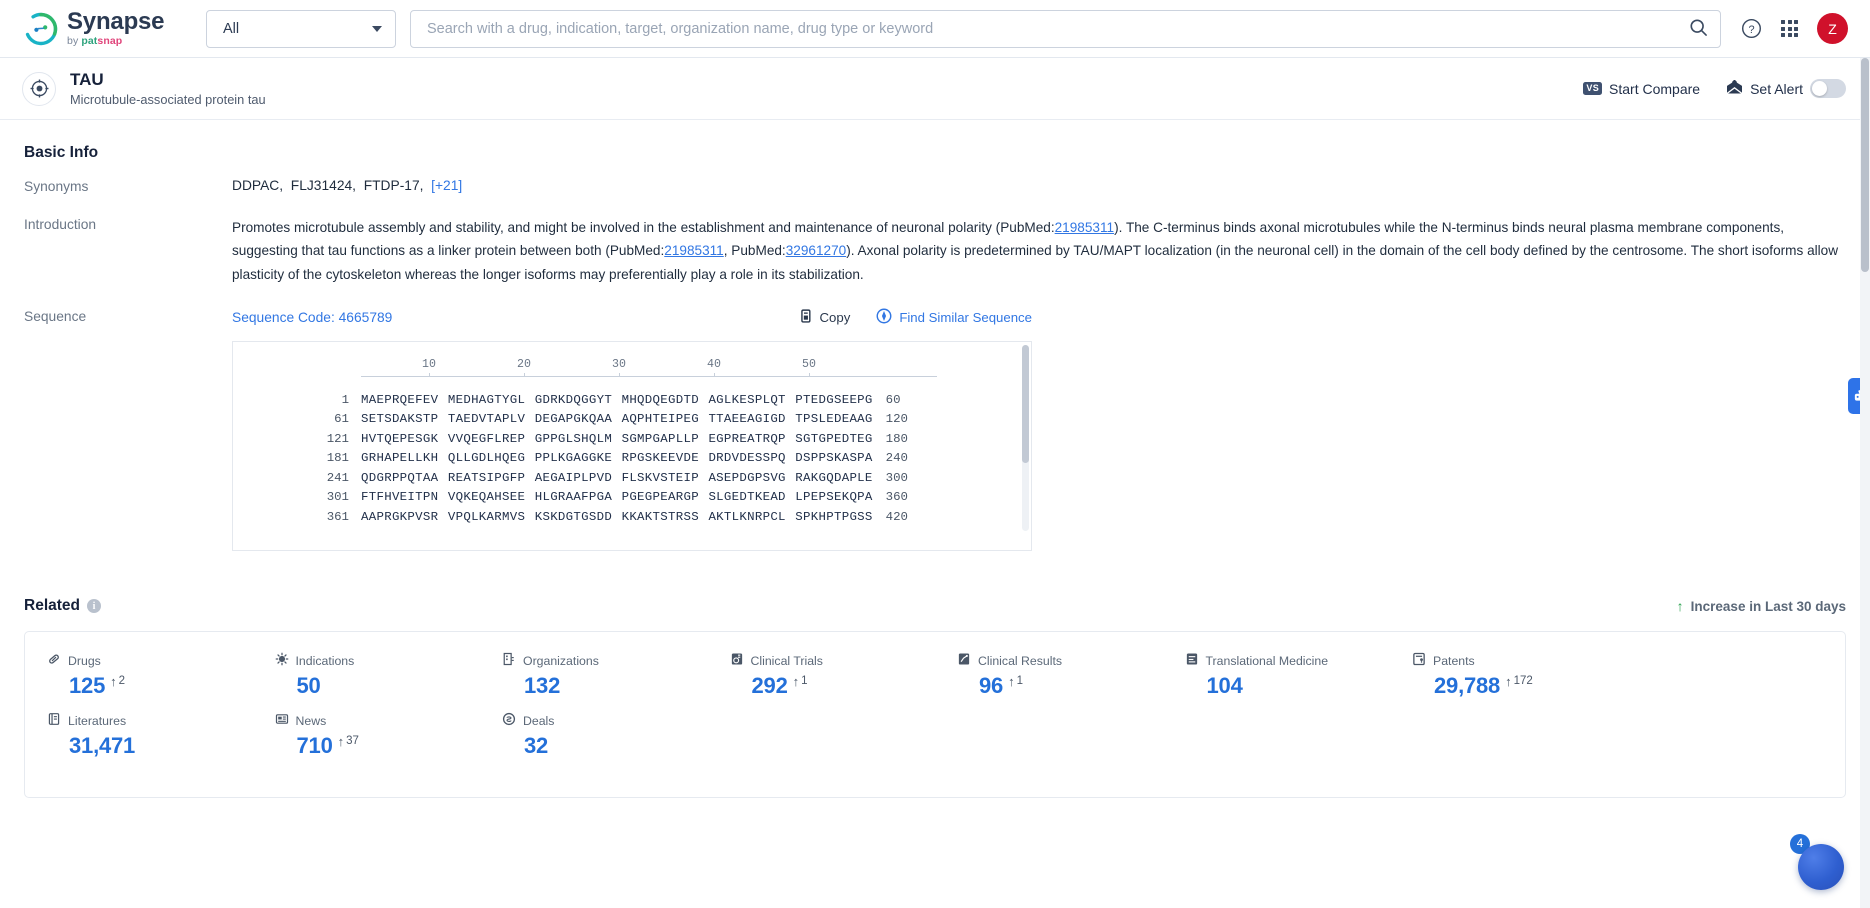 This screenshot has height=908, width=1870. What do you see at coordinates (337, 477) in the screenshot?
I see `sequence-start-index: 241` at bounding box center [337, 477].